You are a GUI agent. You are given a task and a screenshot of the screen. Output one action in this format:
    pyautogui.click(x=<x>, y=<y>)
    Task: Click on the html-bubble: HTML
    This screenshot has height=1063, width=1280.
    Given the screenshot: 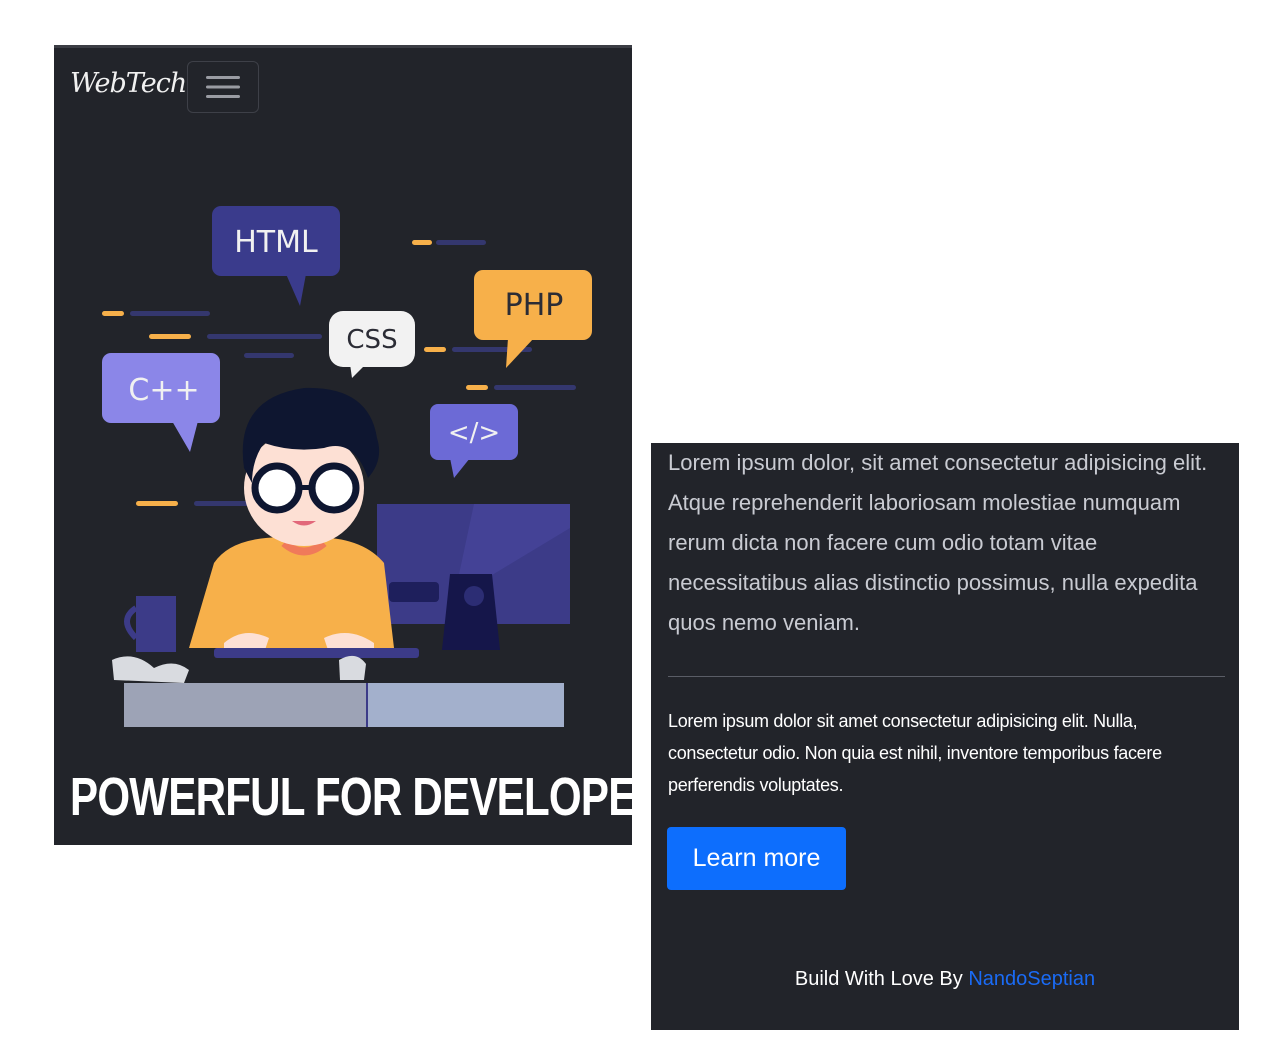 What is the action you would take?
    pyautogui.click(x=276, y=256)
    